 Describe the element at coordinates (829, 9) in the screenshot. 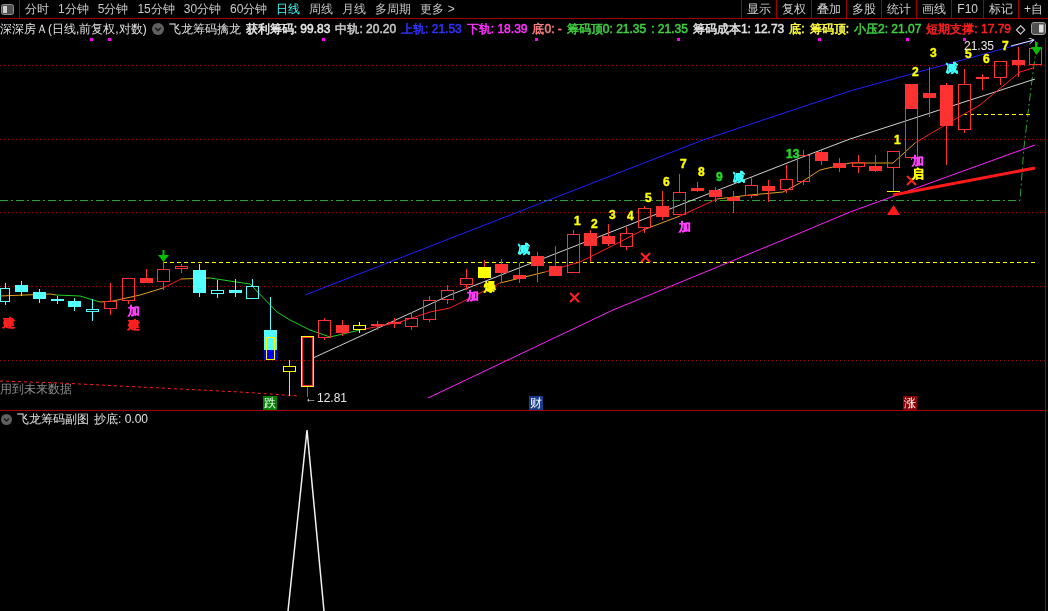

I see `toolbar-button: 叠加` at that location.